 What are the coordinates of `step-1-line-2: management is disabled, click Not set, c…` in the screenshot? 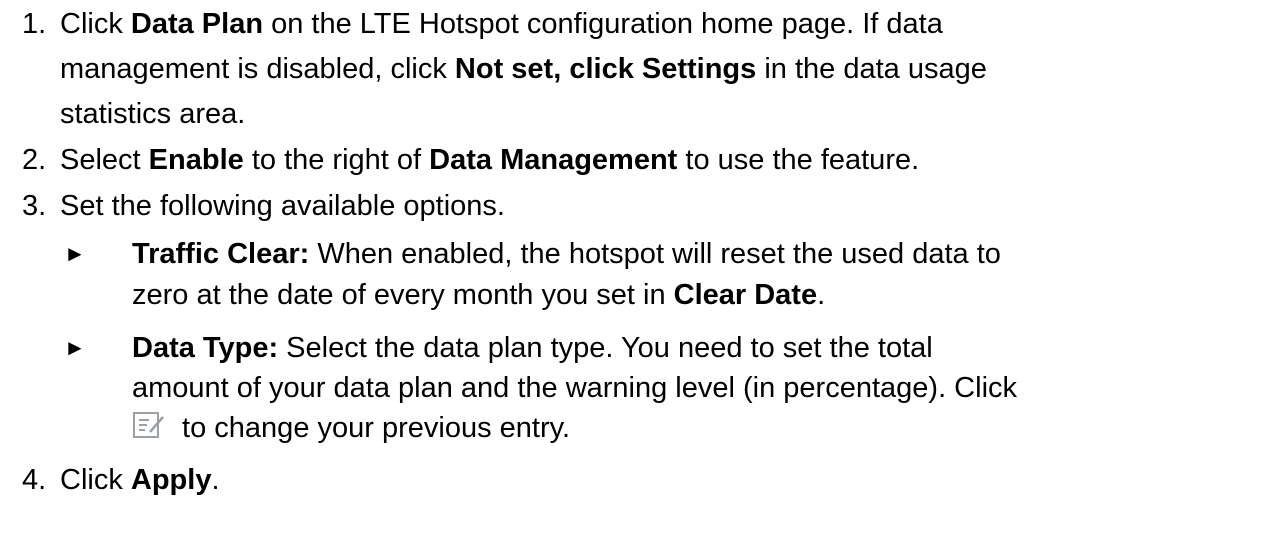 It's located at (523, 69).